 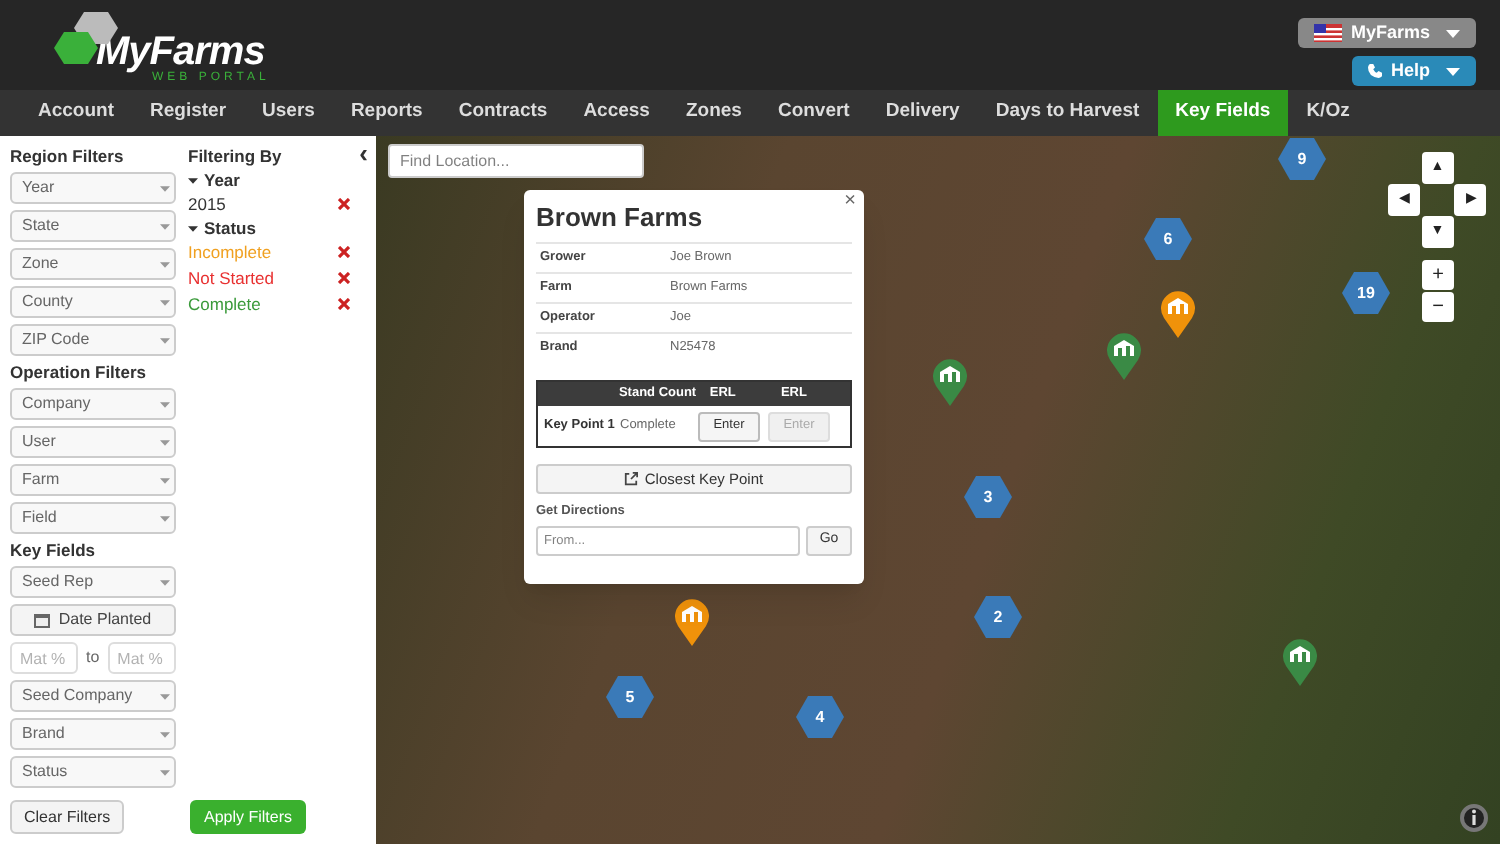 What do you see at coordinates (93, 480) in the screenshot?
I see `select-dropdown: Farm` at bounding box center [93, 480].